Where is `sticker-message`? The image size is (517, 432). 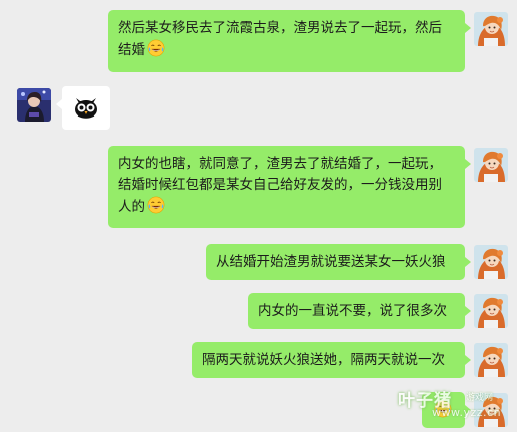 sticker-message is located at coordinates (83, 108).